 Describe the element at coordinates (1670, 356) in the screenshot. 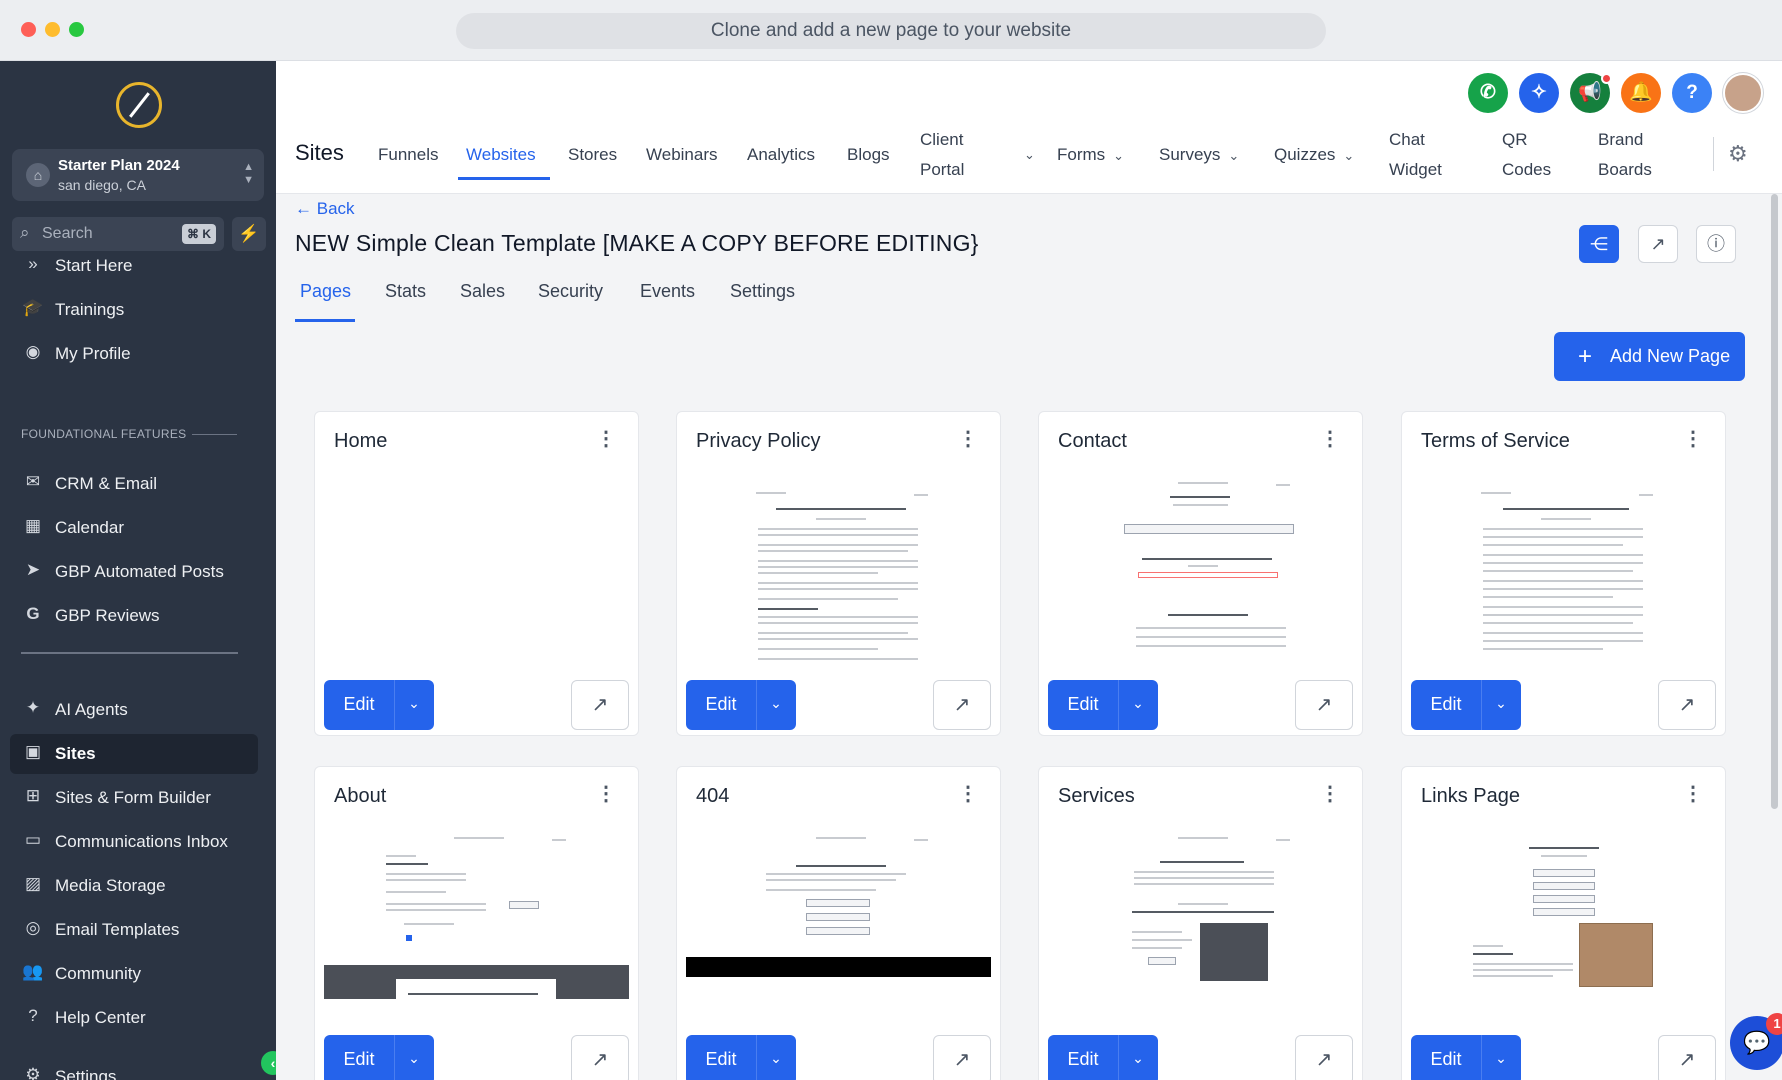

I see `add-page-label: Add New Page` at that location.